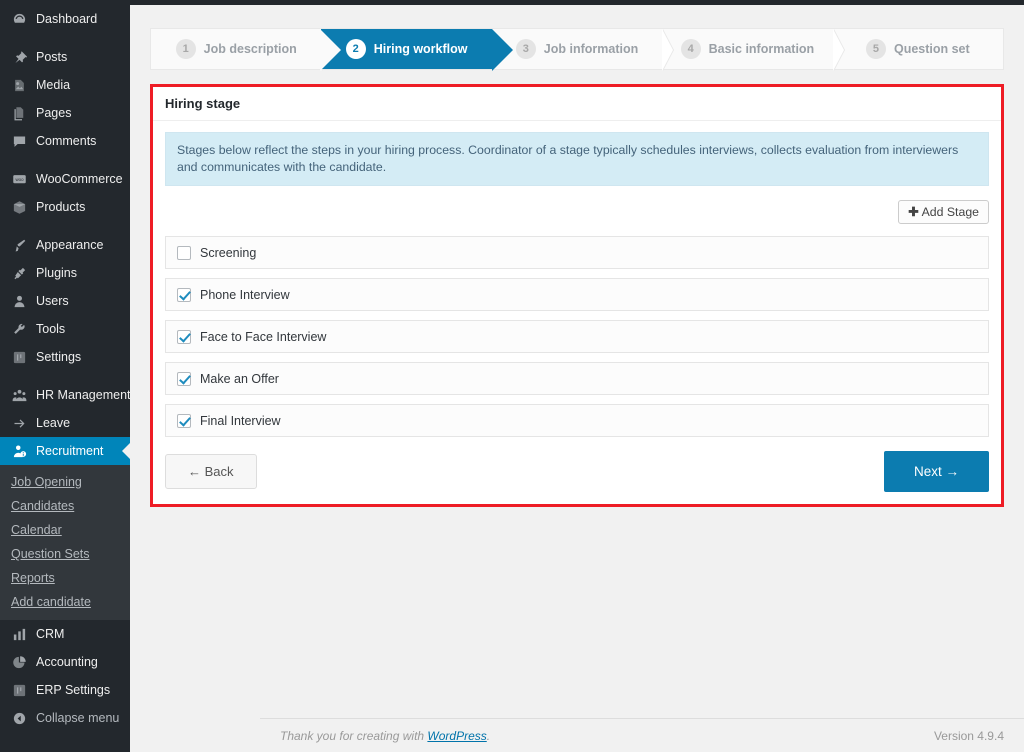  Describe the element at coordinates (19, 113) in the screenshot. I see `pages-icon` at that location.